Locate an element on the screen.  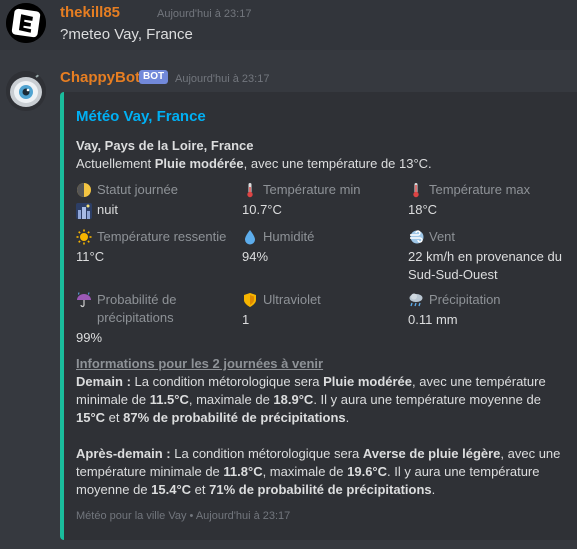
field-name: Température max is located at coordinates (480, 189).